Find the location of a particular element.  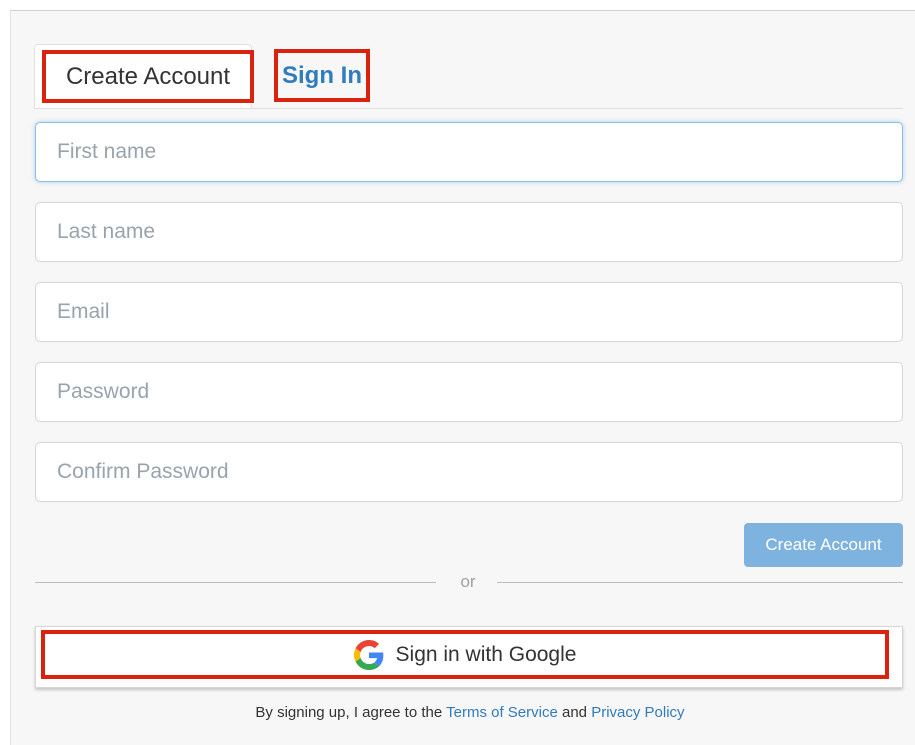

tab-create-account: Create Account is located at coordinates (148, 76).